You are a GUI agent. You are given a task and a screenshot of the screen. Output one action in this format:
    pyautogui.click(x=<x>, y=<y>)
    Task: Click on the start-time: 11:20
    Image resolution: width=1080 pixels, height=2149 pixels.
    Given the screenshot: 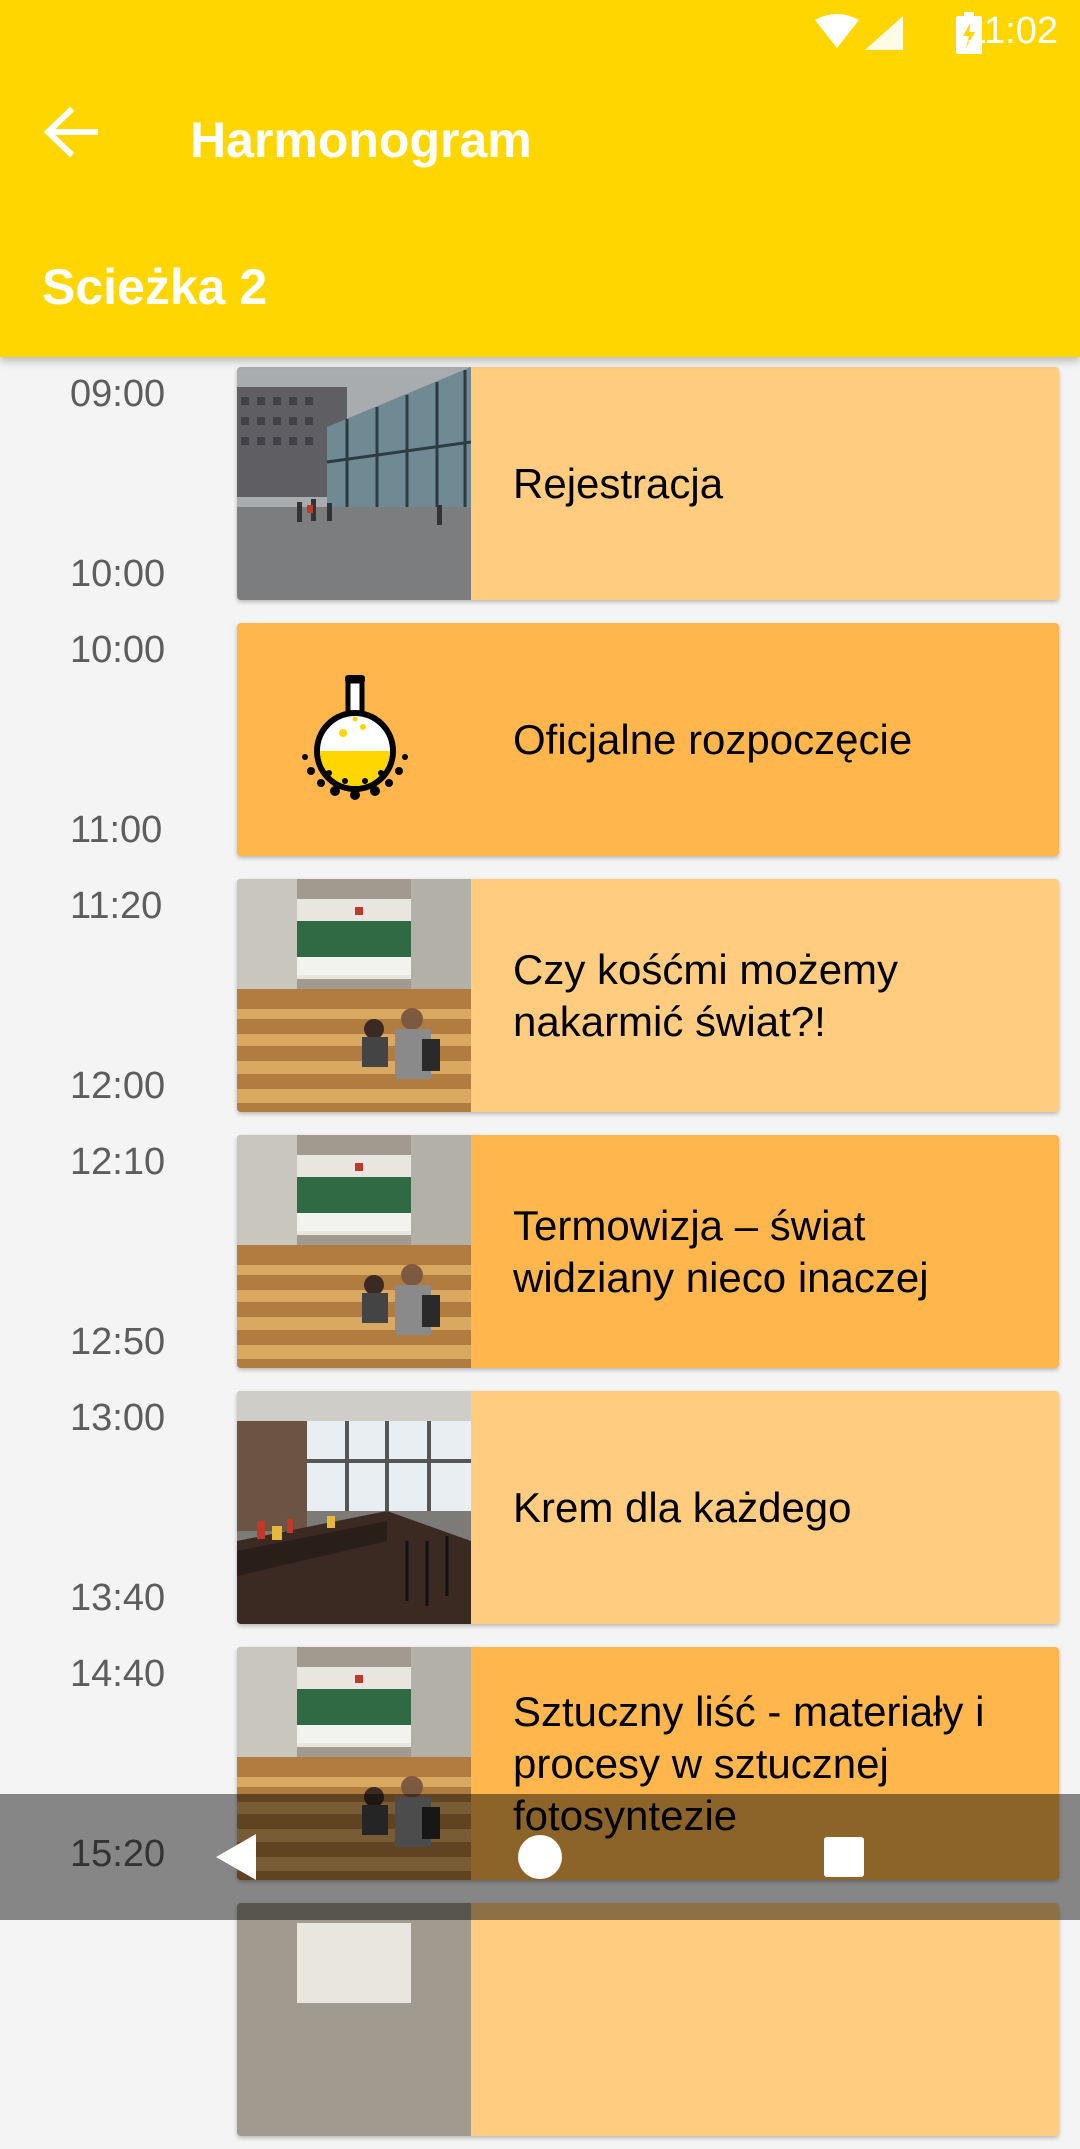 What is the action you would take?
    pyautogui.click(x=116, y=906)
    